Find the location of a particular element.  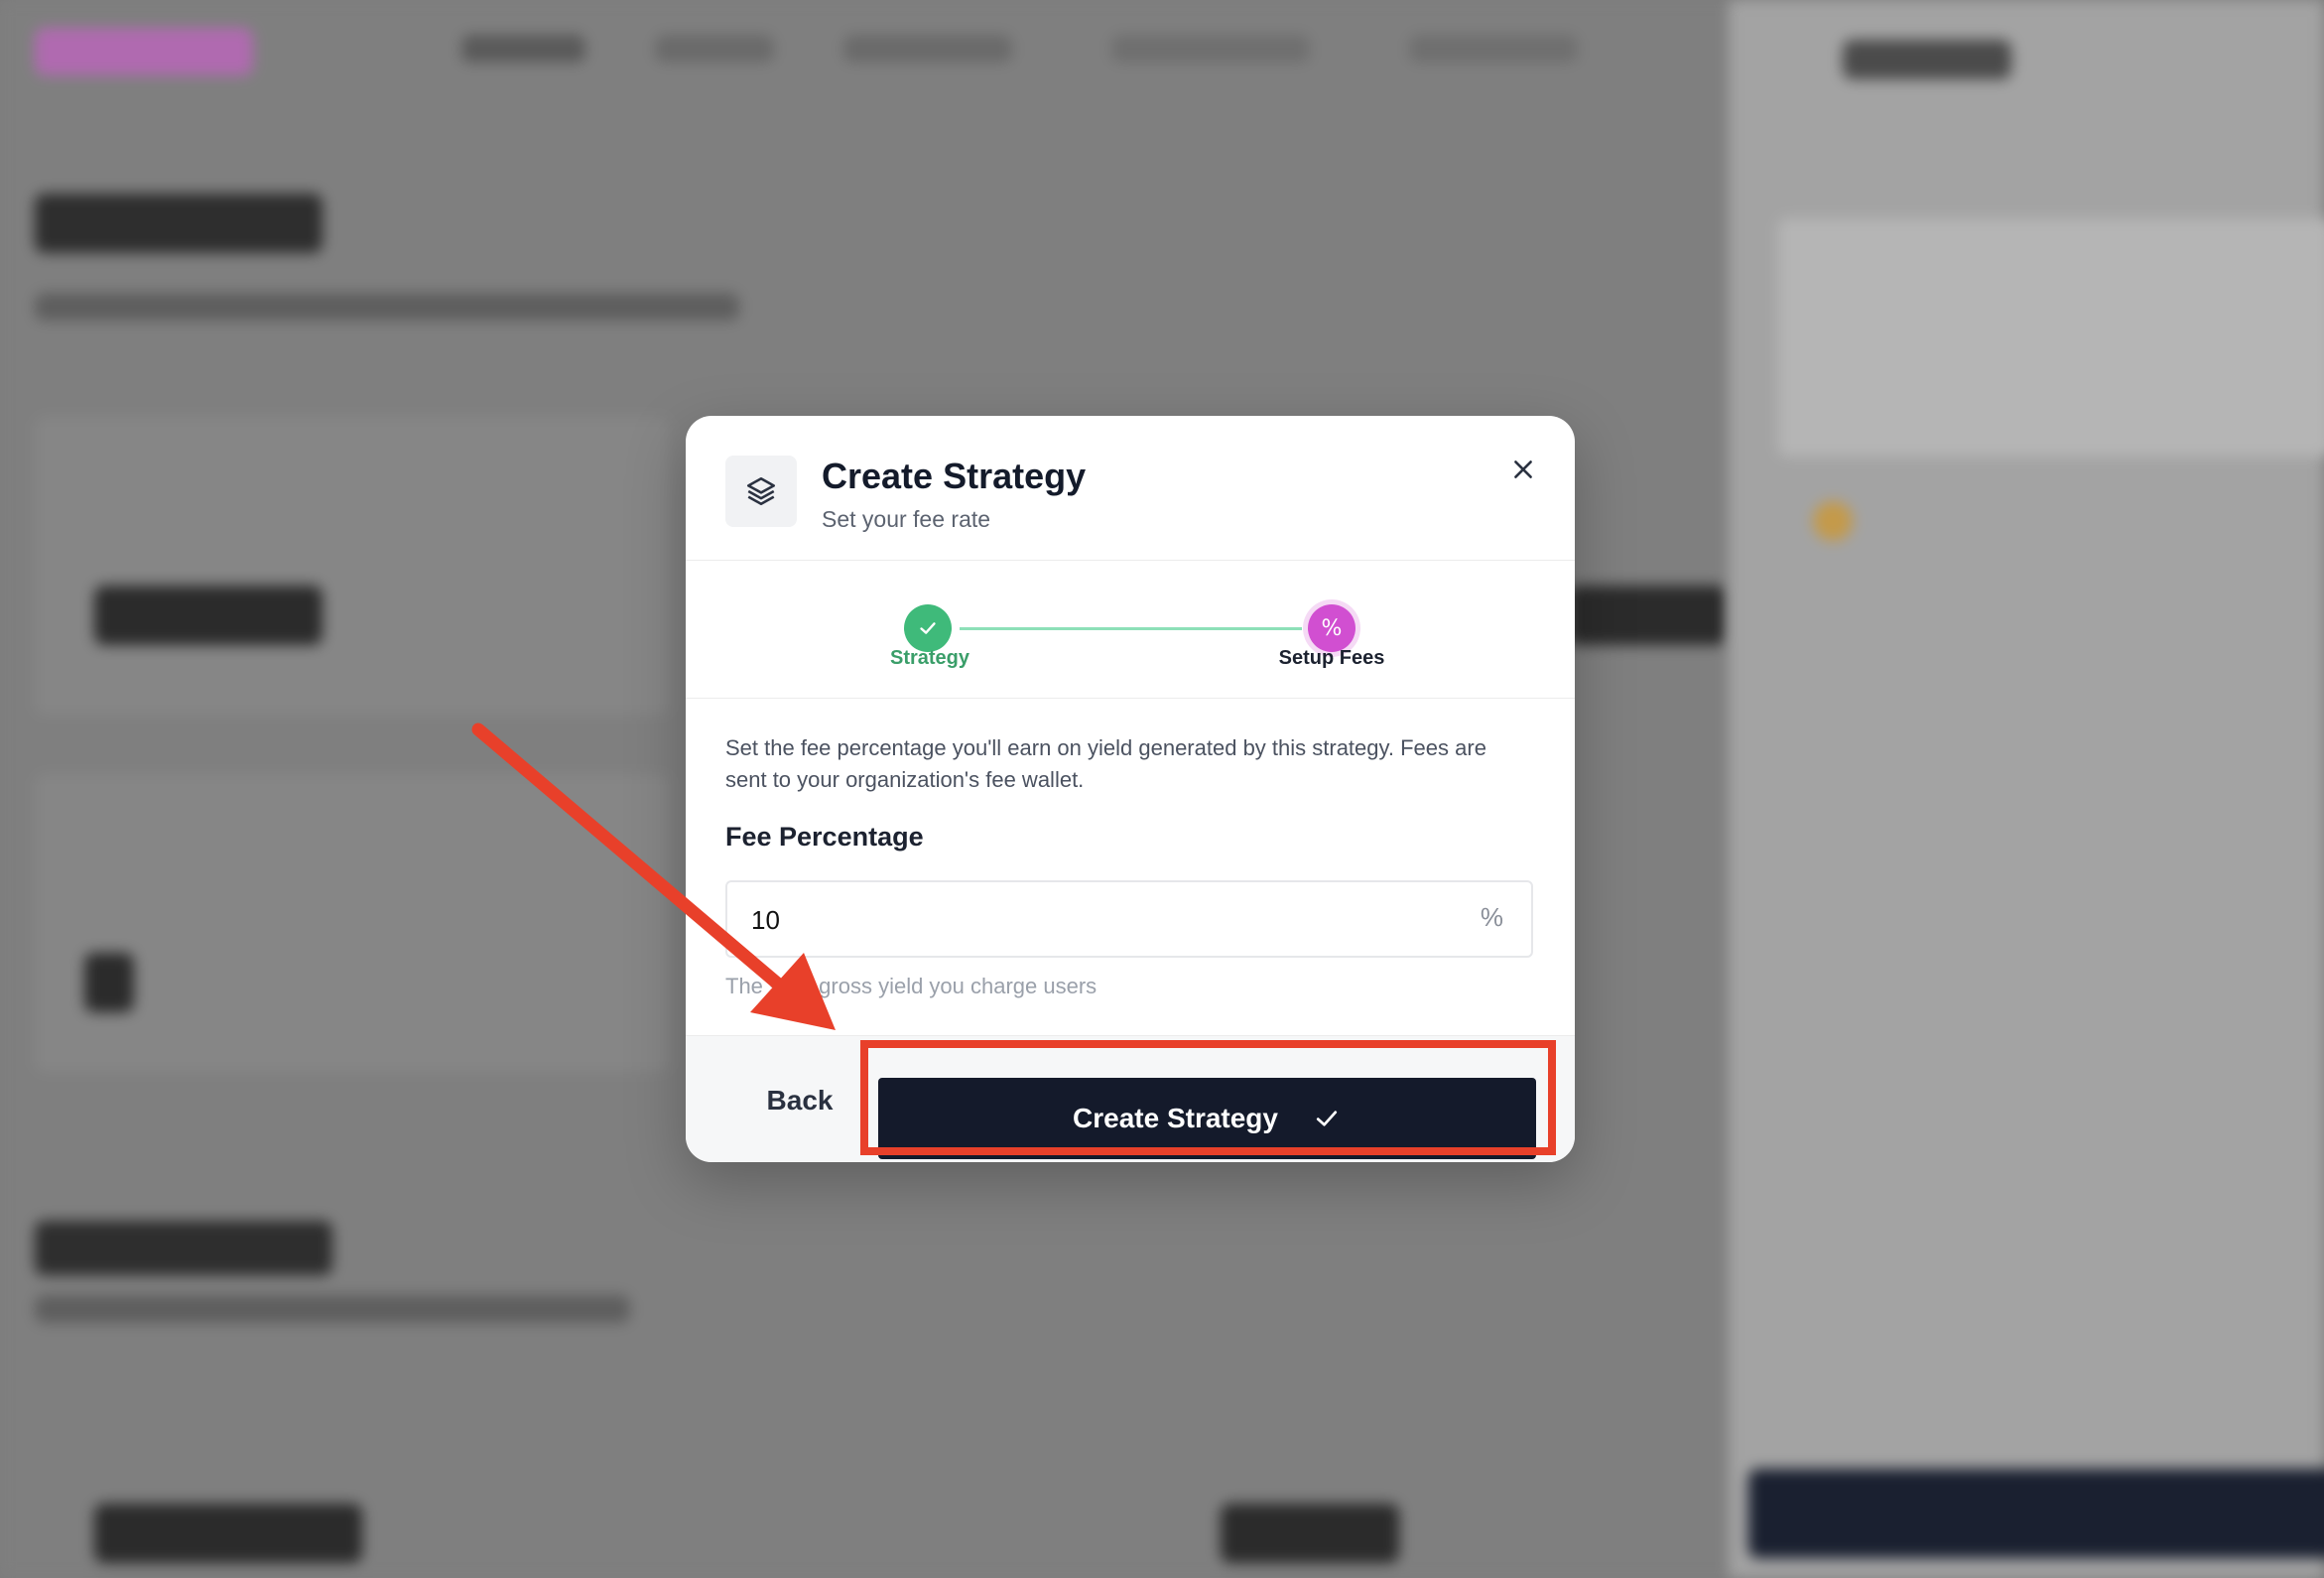

panel-title is located at coordinates (1927, 59).